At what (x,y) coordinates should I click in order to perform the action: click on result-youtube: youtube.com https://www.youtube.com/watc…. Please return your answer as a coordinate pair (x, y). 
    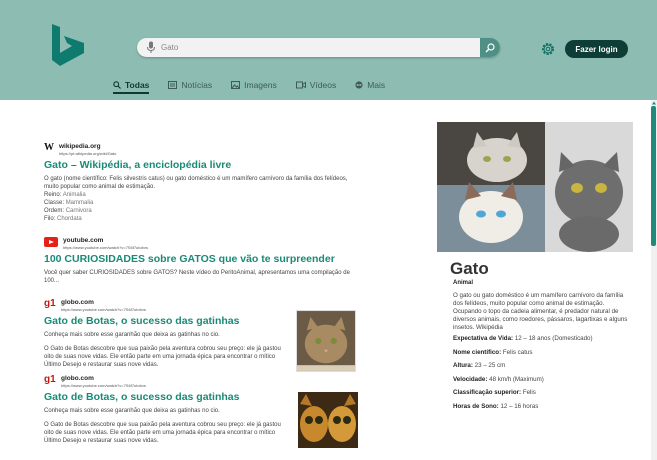
    Looking at the image, I should click on (204, 261).